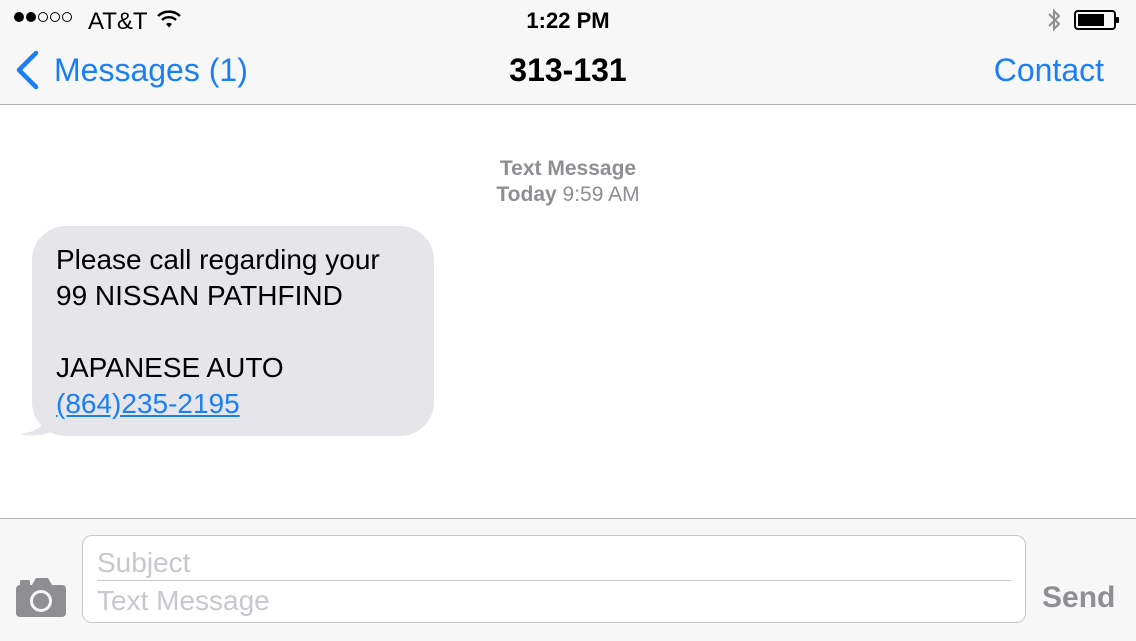 This screenshot has height=641, width=1136. What do you see at coordinates (1096, 20) in the screenshot?
I see `battery-icon` at bounding box center [1096, 20].